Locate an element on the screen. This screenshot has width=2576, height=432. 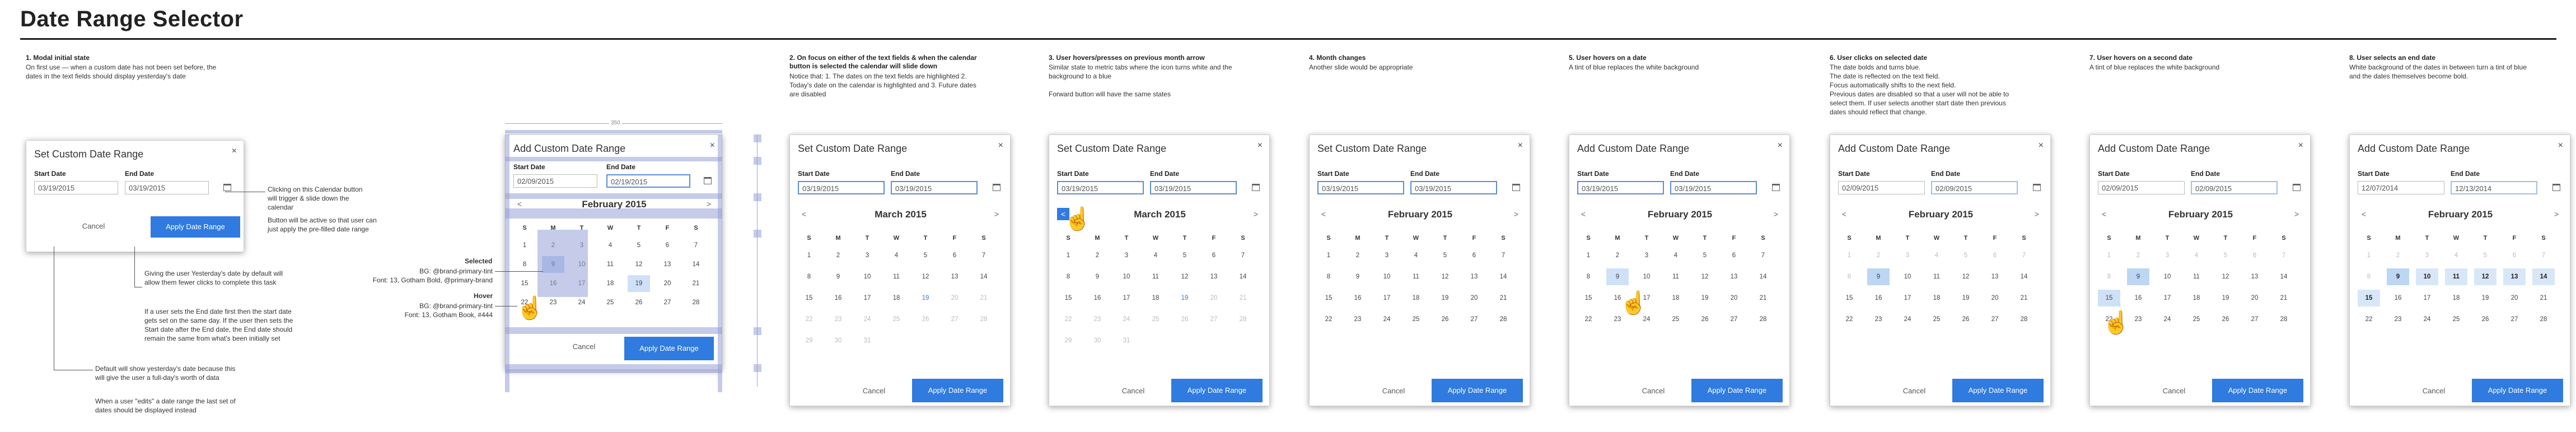
calendar-day: 11 is located at coordinates (2456, 276).